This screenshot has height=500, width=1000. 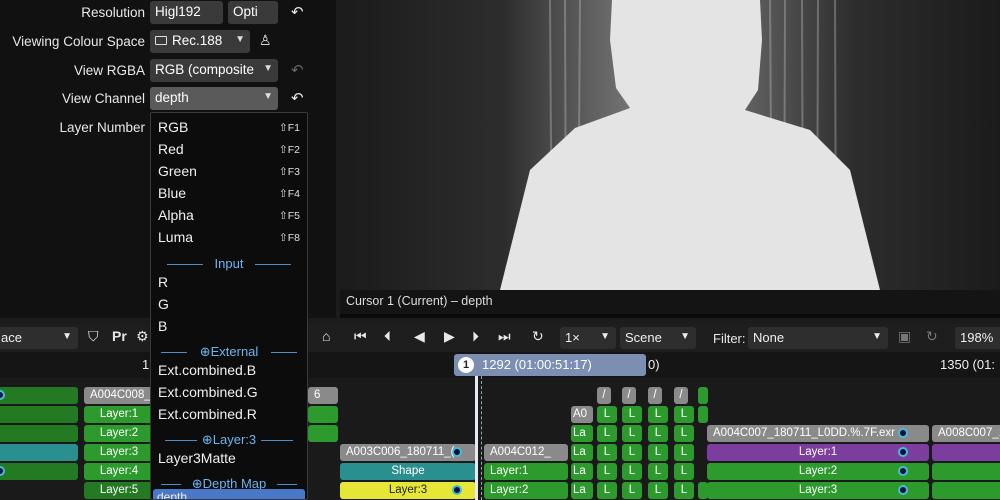 What do you see at coordinates (265, 40) in the screenshot?
I see `bell-pin-icon: ♙` at bounding box center [265, 40].